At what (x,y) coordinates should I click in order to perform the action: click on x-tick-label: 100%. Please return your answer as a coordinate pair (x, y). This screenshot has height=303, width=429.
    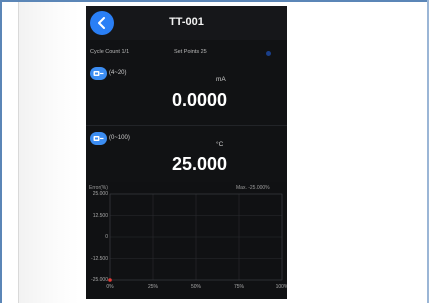
    Looking at the image, I should click on (281, 287).